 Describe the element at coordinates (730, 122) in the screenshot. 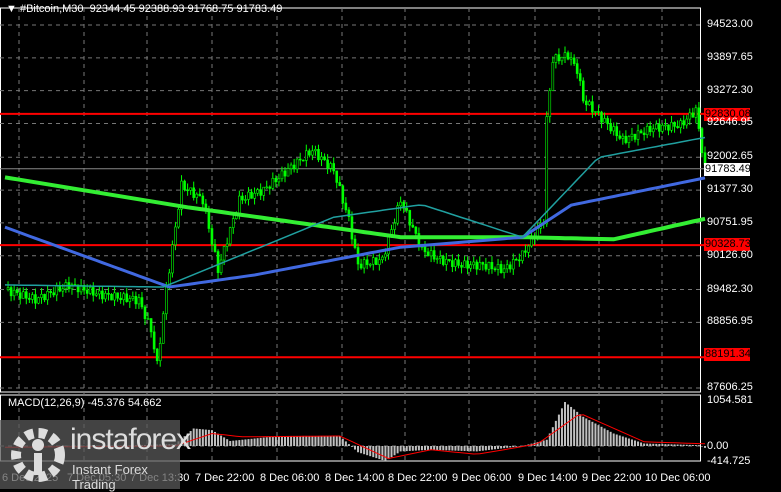

I see `price-axis-label: 92646.95` at that location.